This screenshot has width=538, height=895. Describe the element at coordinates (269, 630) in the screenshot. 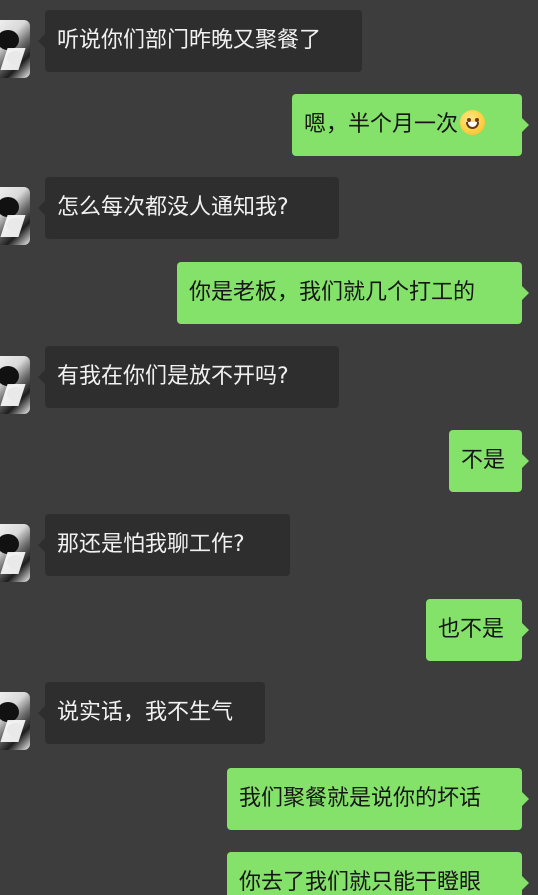

I see `message-row-outgoing: 也不是` at that location.